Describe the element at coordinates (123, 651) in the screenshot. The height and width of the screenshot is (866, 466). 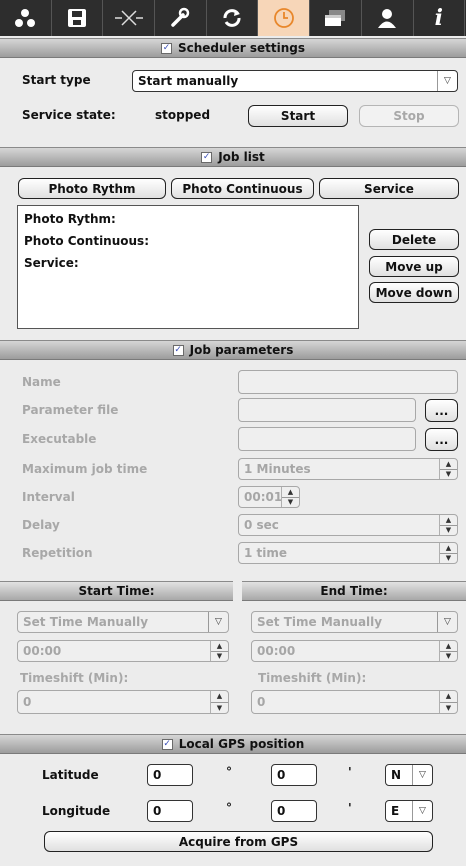
I see `start-time-spinbox: 00:00 ▲ ▼` at that location.